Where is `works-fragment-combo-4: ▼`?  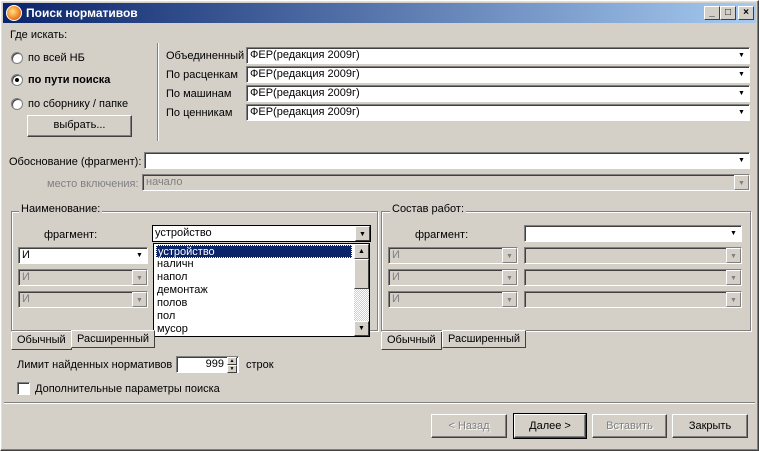 works-fragment-combo-4: ▼ is located at coordinates (633, 299).